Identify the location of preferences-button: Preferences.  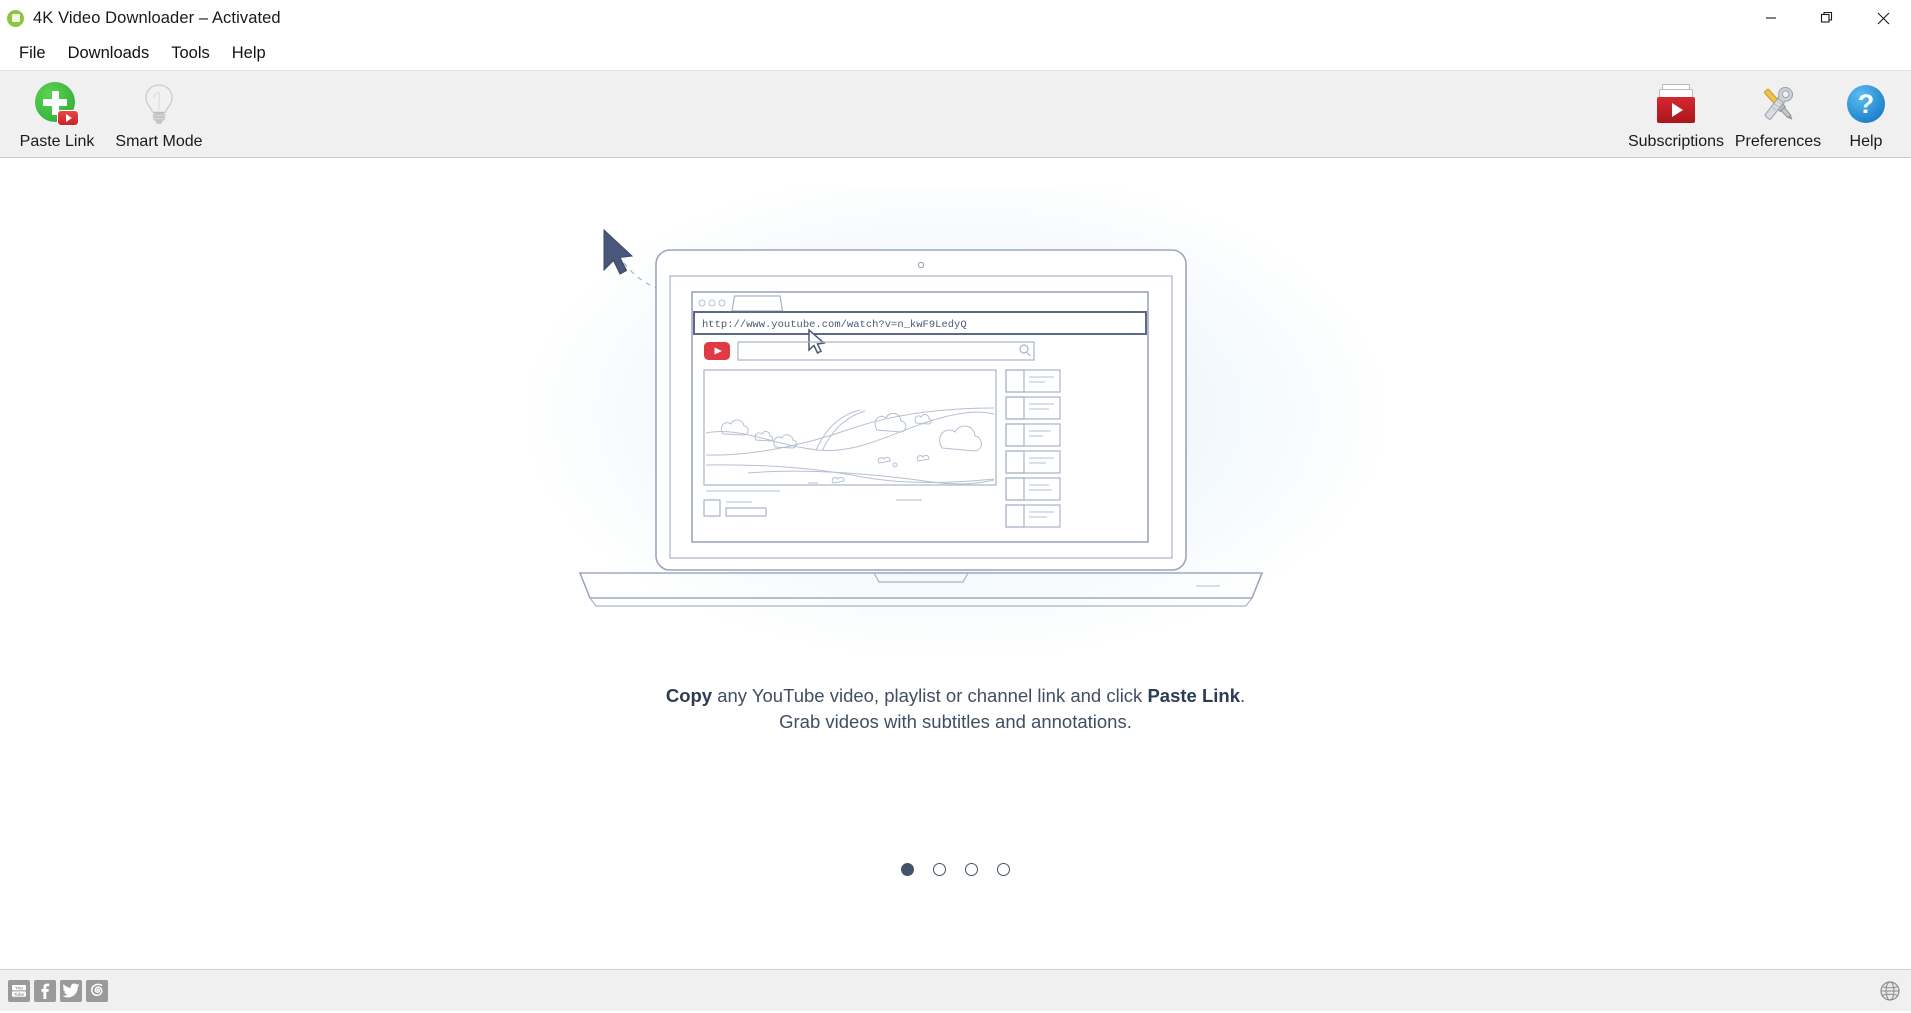
(1778, 113).